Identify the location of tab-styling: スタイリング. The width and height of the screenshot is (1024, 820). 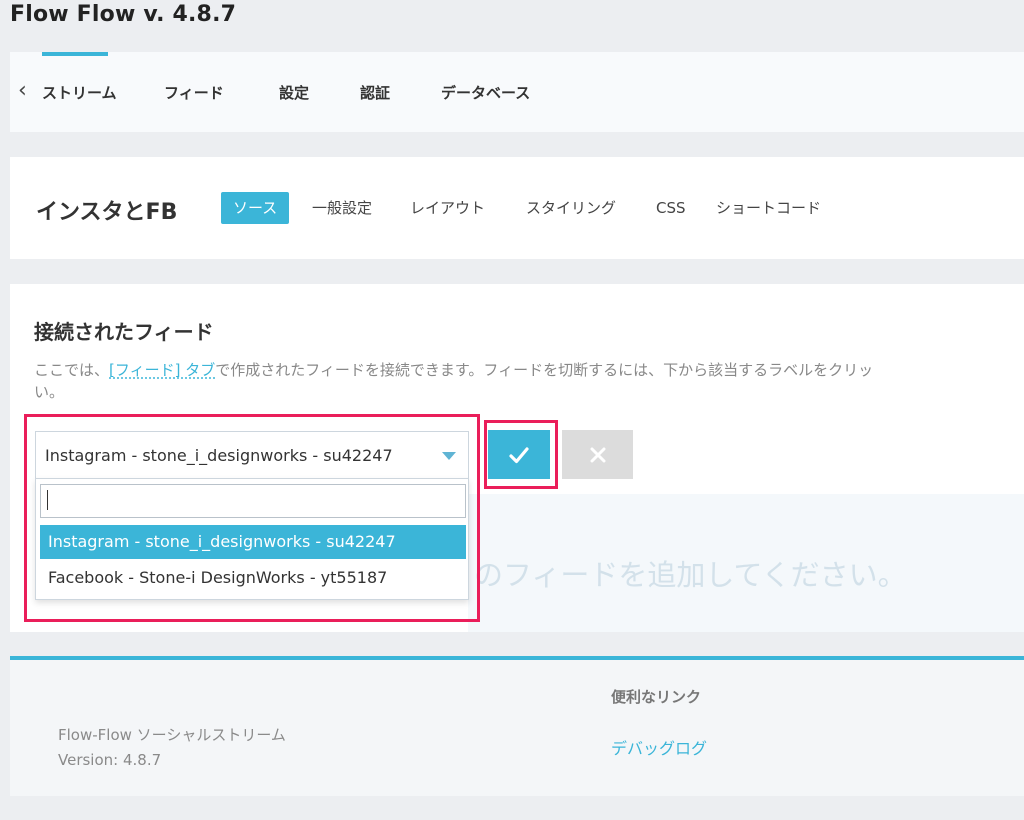
(571, 208).